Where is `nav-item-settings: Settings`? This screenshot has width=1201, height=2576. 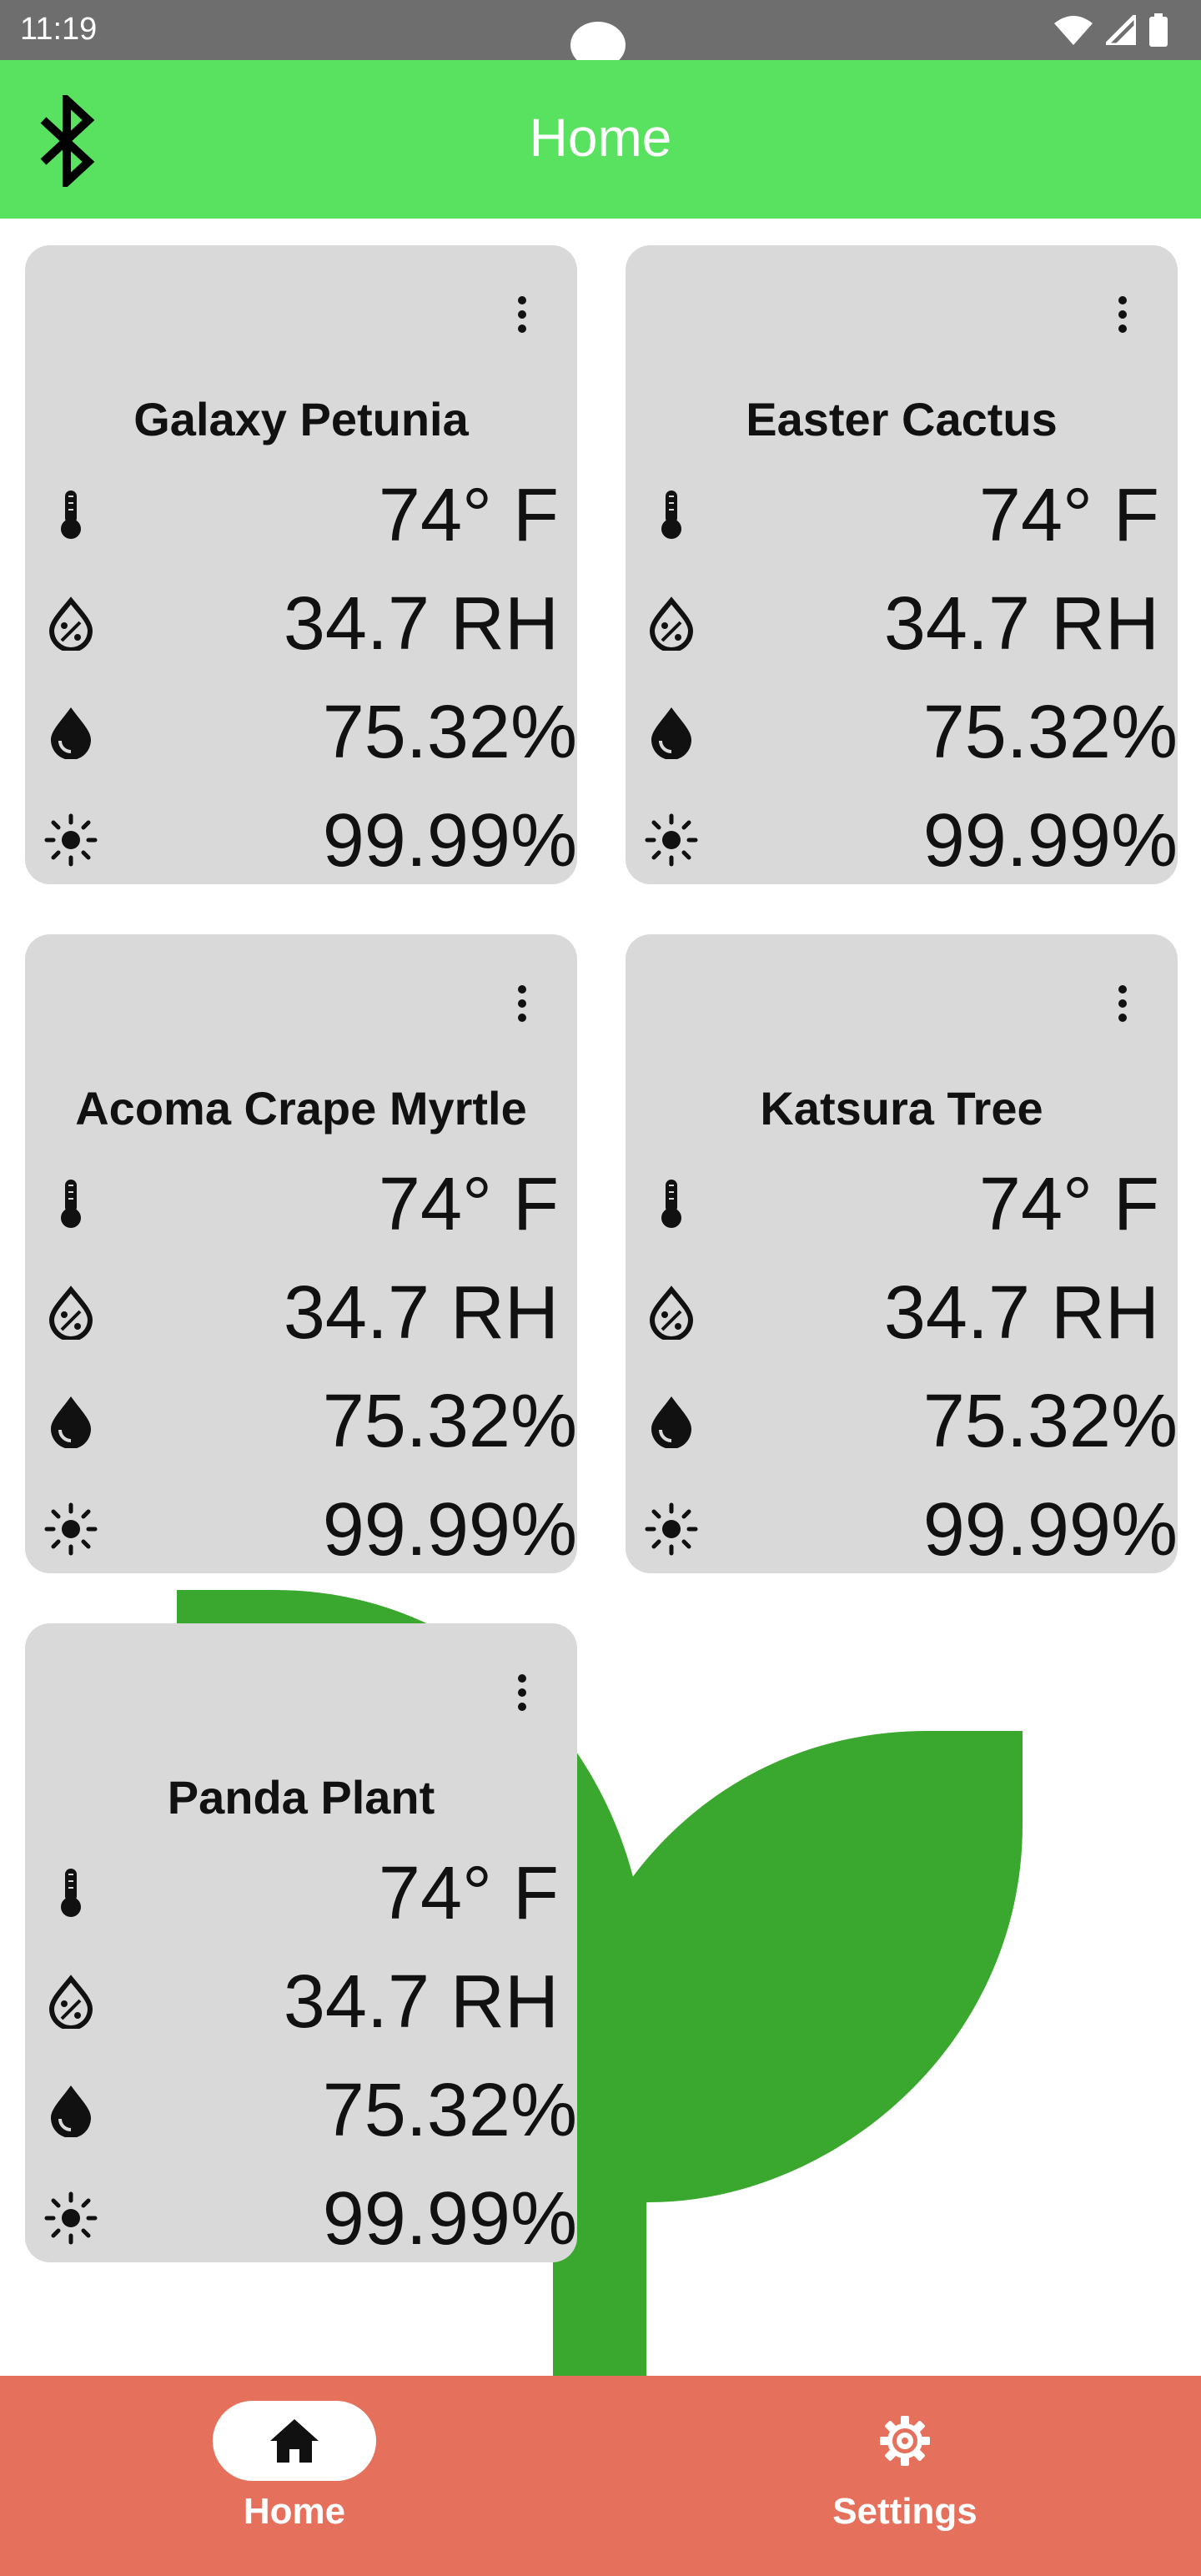
nav-item-settings: Settings is located at coordinates (905, 2476).